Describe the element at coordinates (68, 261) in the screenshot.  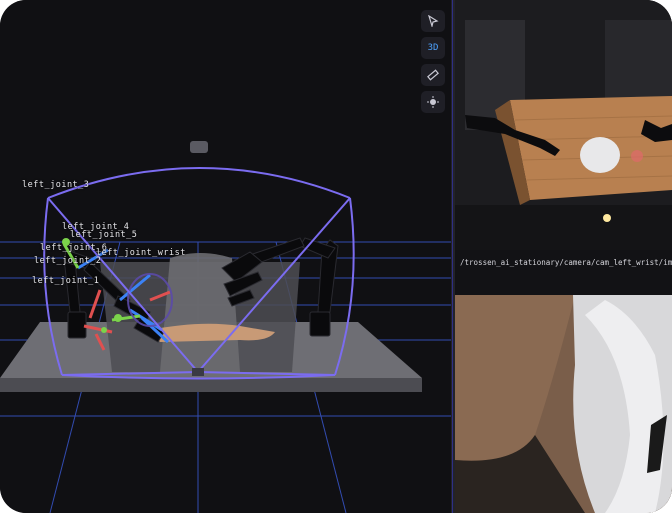
I see `joint-label: left_joint_2` at that location.